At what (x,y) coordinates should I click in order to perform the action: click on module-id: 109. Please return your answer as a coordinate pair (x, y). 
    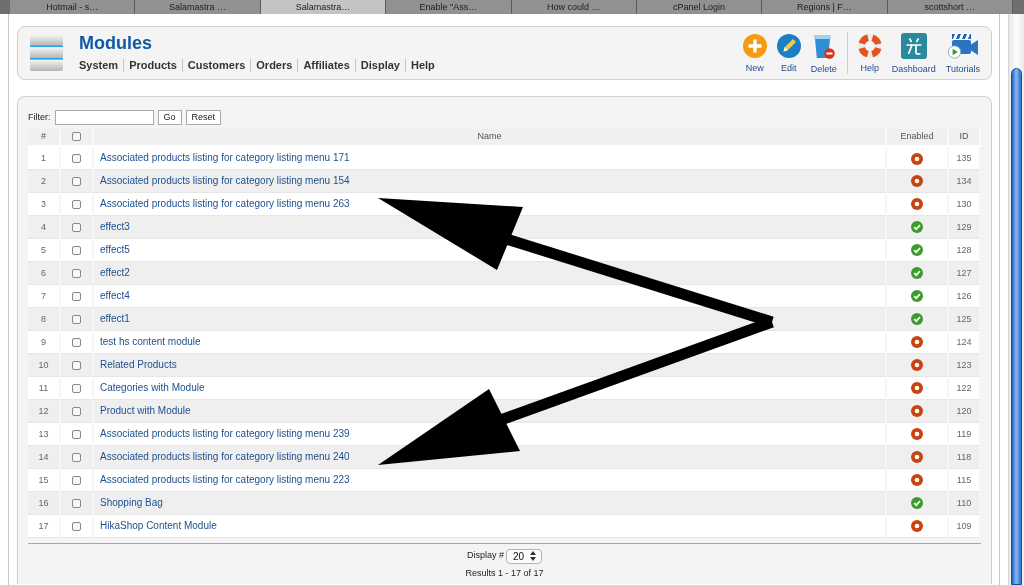
    Looking at the image, I should click on (964, 525).